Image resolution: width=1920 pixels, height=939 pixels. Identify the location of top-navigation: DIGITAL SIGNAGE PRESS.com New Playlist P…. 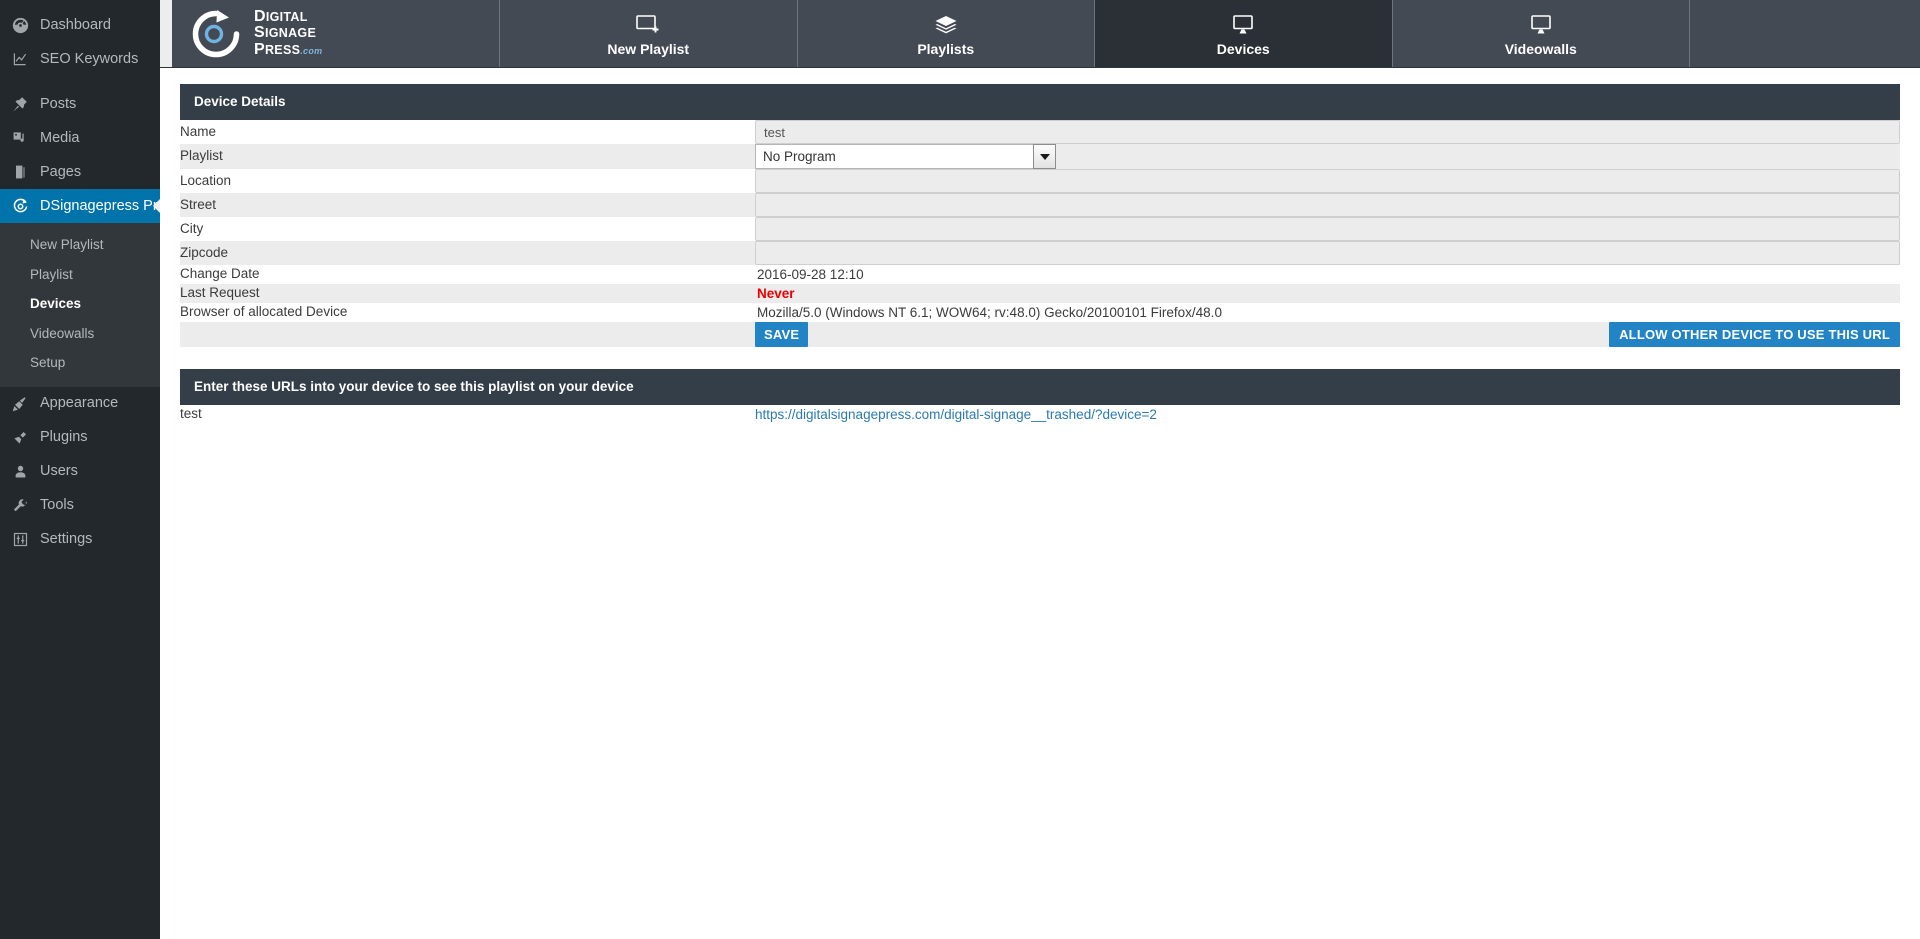
(1040, 34).